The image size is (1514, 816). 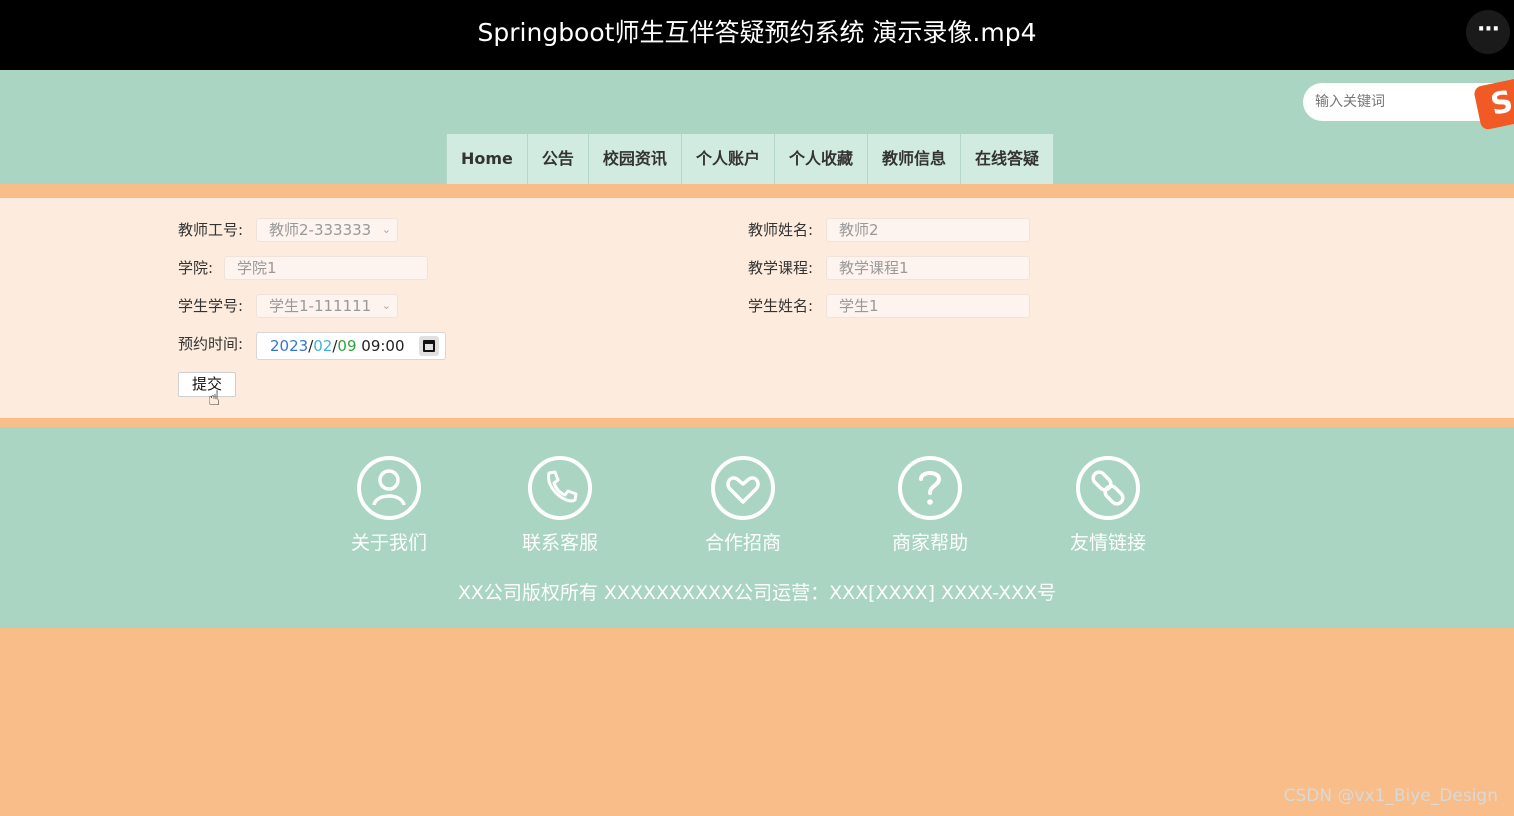 What do you see at coordinates (928, 268) in the screenshot?
I see `course-field: 教学课程1` at bounding box center [928, 268].